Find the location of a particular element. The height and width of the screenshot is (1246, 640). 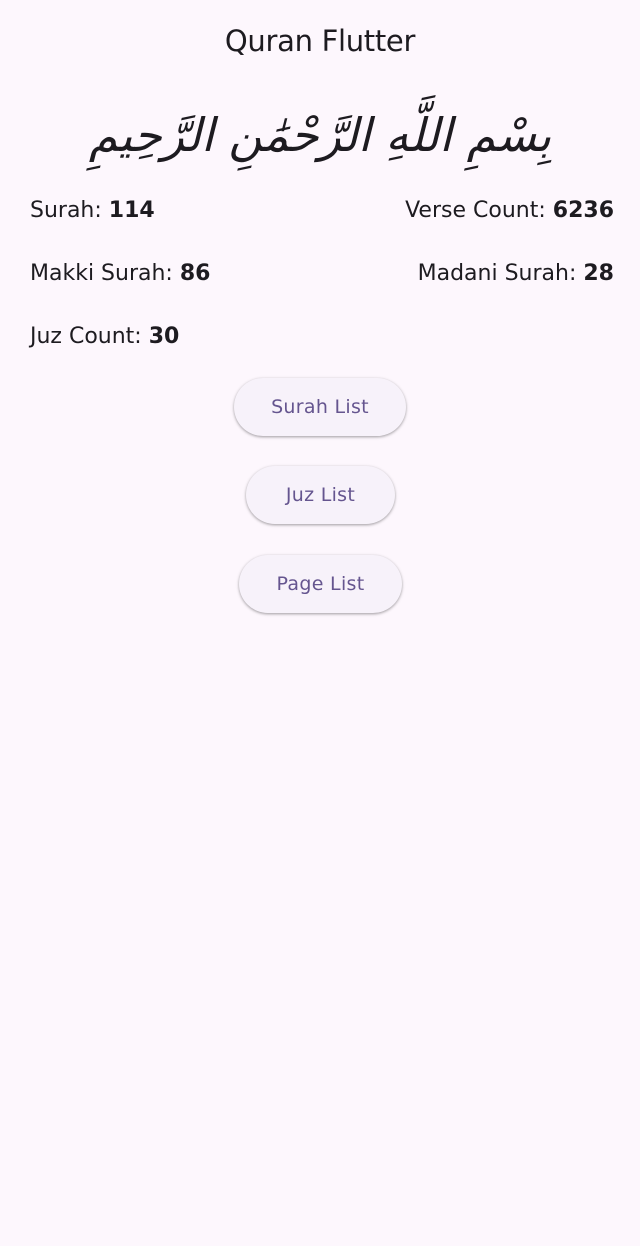

stat-makki-surah: Makki Surah: 86 is located at coordinates (120, 273).